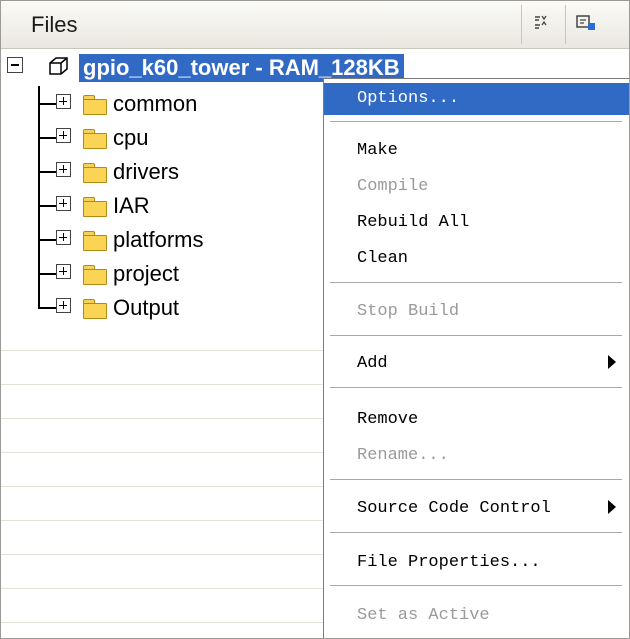  Describe the element at coordinates (146, 273) in the screenshot. I see `tree-item-label: project` at that location.